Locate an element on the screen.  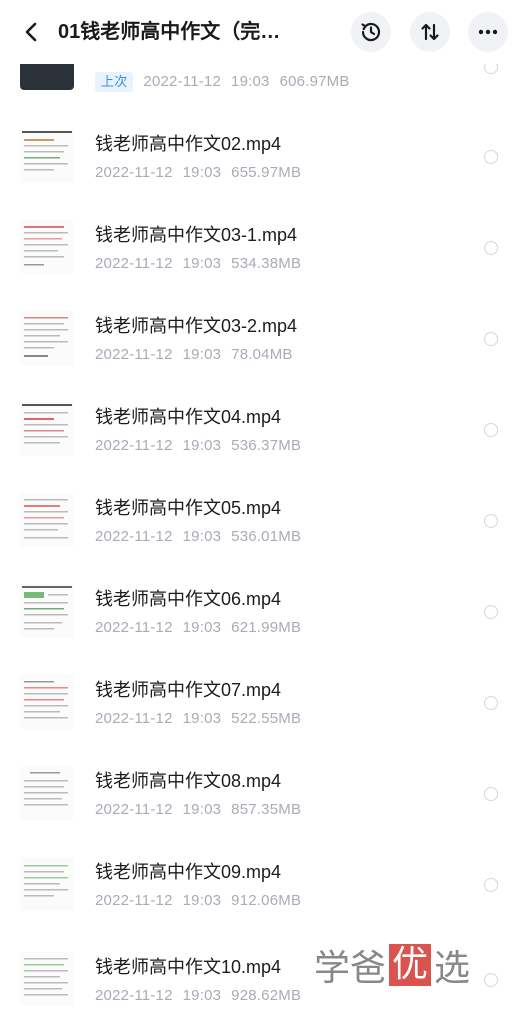
list-item: 钱老师高中作文09.mp4 2022-11-12 19:03 912.06MB is located at coordinates (264, 884).